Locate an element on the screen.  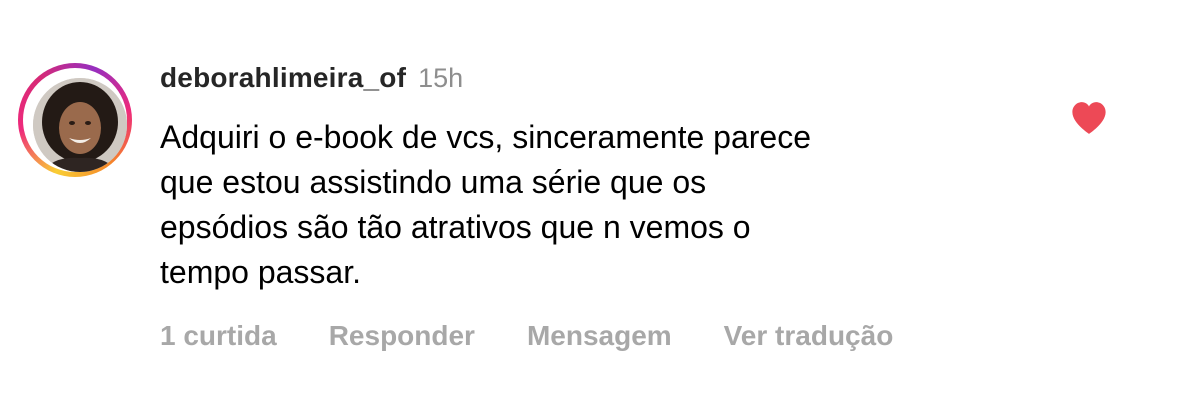
avatar-gap is located at coordinates (75, 120).